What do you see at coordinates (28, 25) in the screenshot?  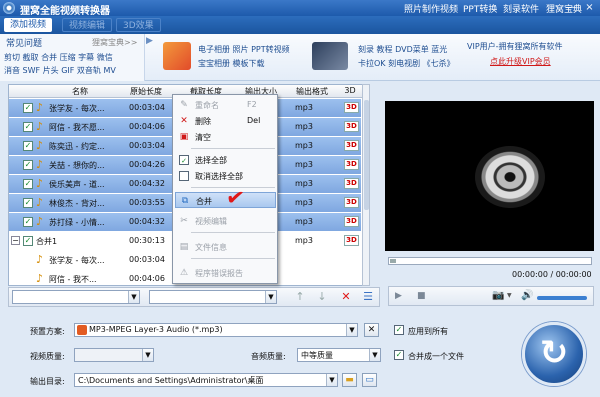 I see `tab-add-video: 添加视频` at bounding box center [28, 25].